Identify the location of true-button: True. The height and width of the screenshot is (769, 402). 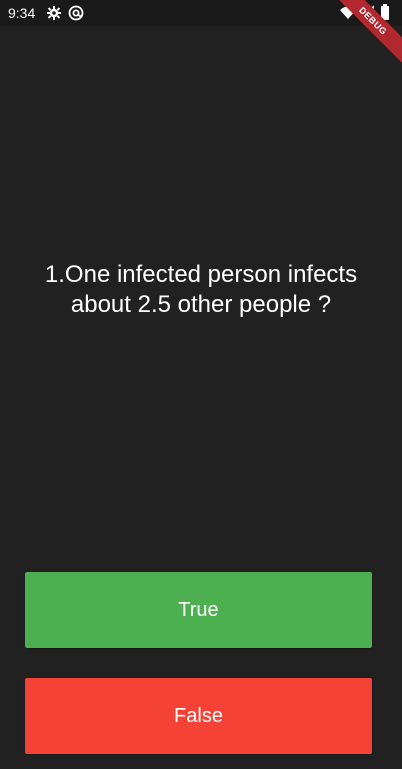
(198, 610).